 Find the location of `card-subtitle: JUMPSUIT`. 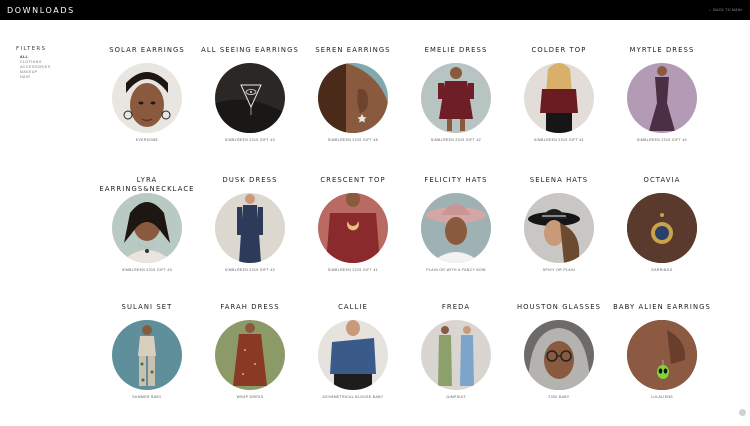

card-subtitle: JUMPSUIT is located at coordinates (456, 397).